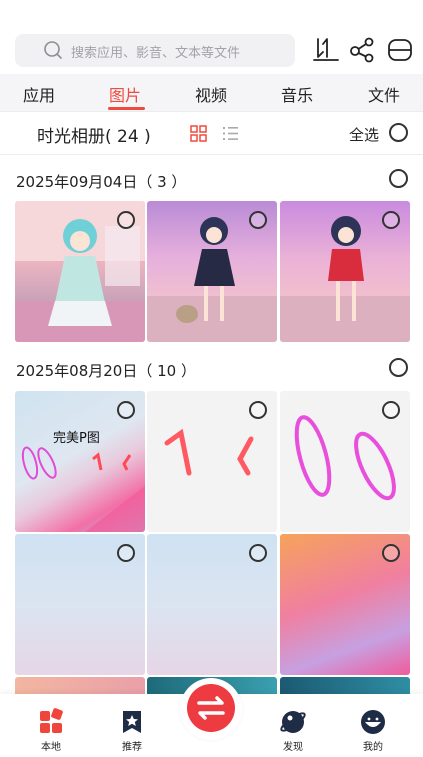 This screenshot has height=757, width=423. I want to click on category-tabs: 应用 图片 视频 音乐 文件, so click(211, 93).